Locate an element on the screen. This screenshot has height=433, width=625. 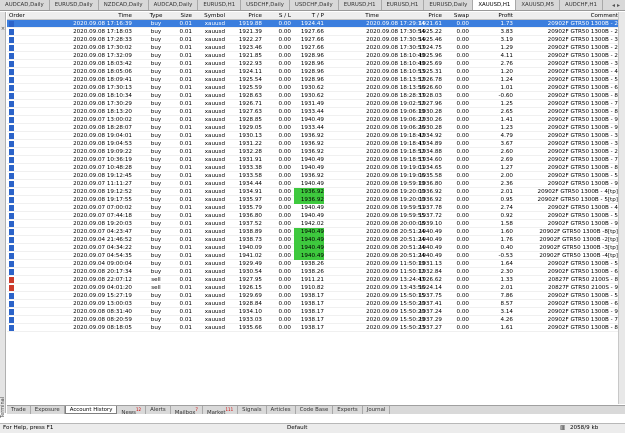
terminal-tab: Code Base is located at coordinates (315, 410).